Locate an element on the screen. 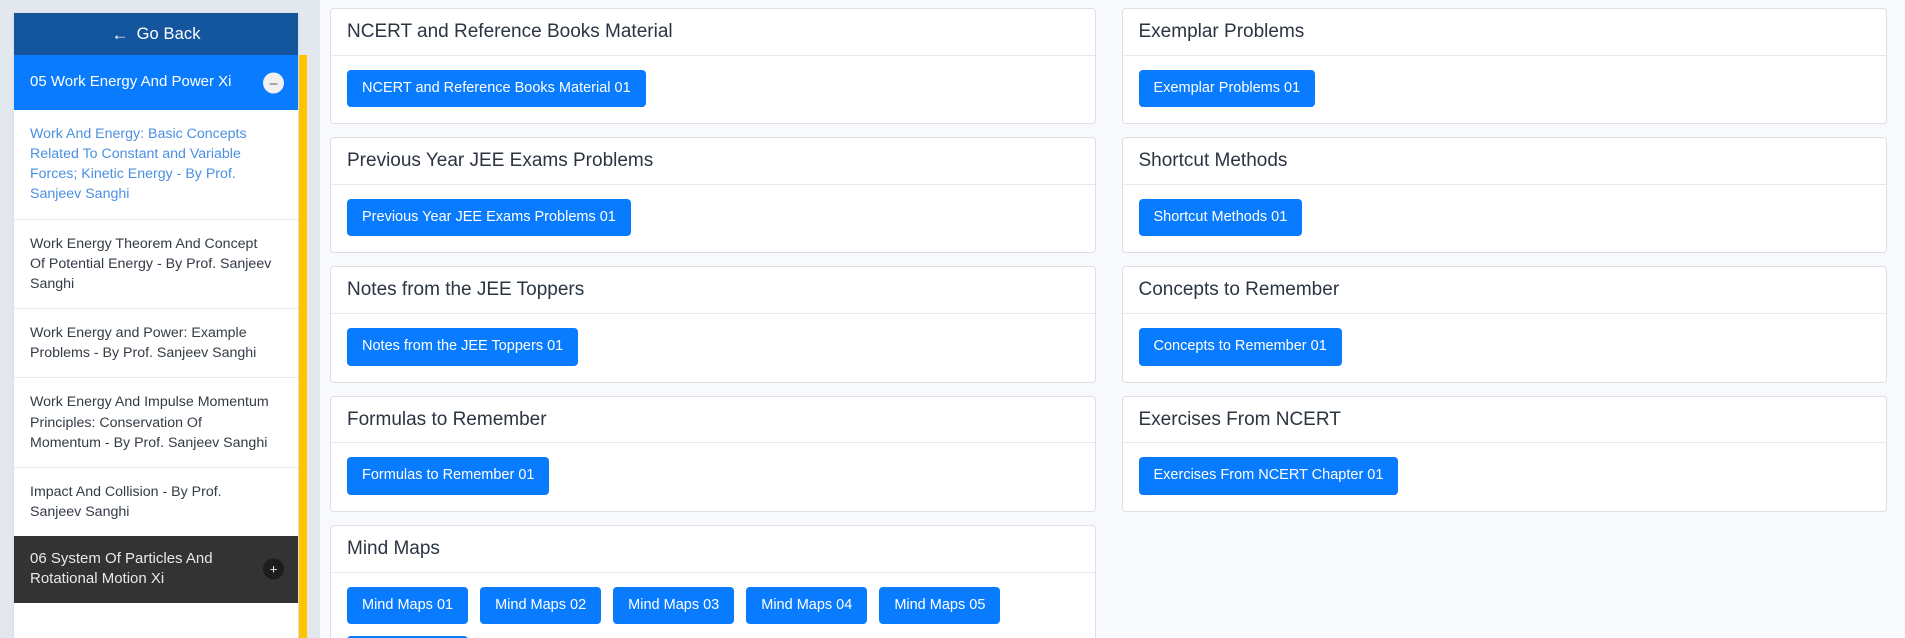 The height and width of the screenshot is (638, 1905). card-shortcut-methods: Shortcut Methods Shortcut Methods 01 is located at coordinates (1504, 195).